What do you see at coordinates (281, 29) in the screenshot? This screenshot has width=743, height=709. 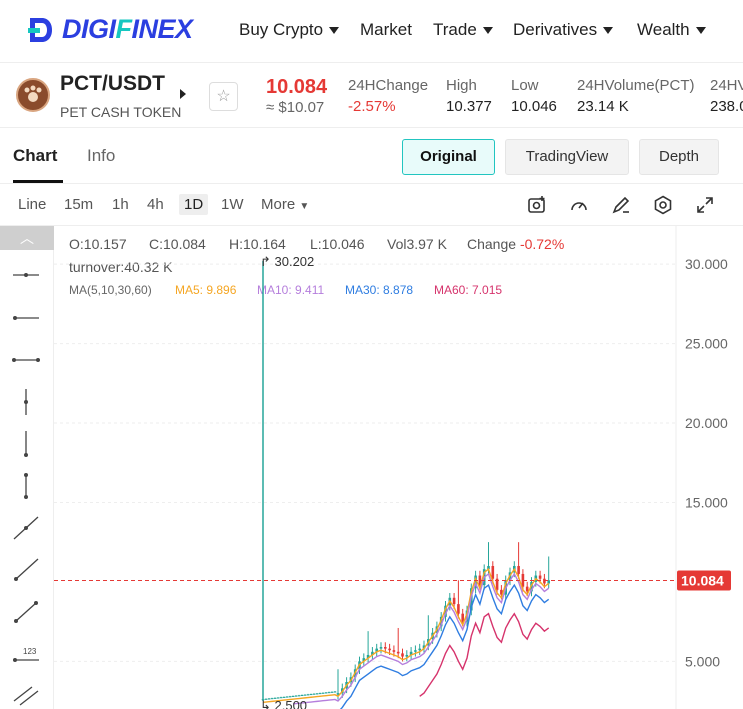 I see `nav-label: Buy Crypto` at bounding box center [281, 29].